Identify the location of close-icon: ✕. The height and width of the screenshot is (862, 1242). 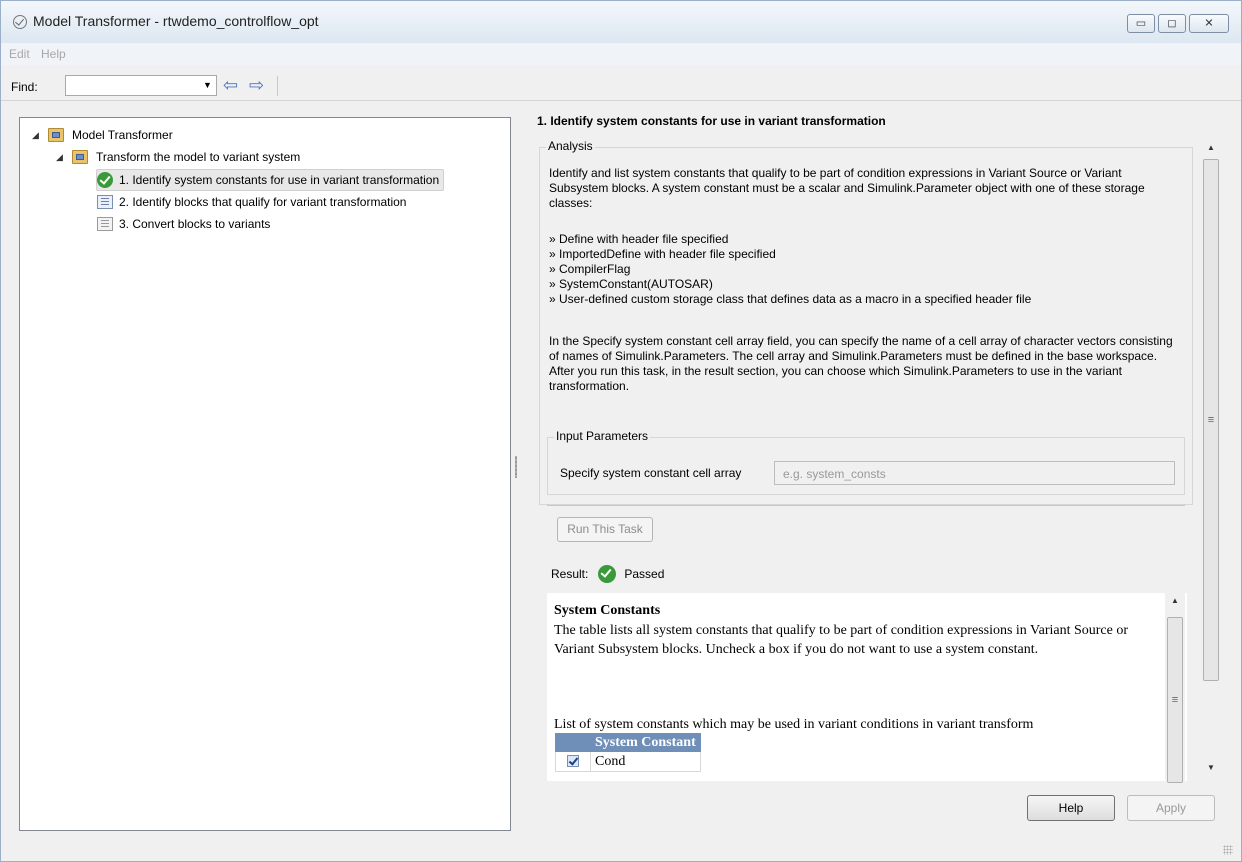
(1209, 23).